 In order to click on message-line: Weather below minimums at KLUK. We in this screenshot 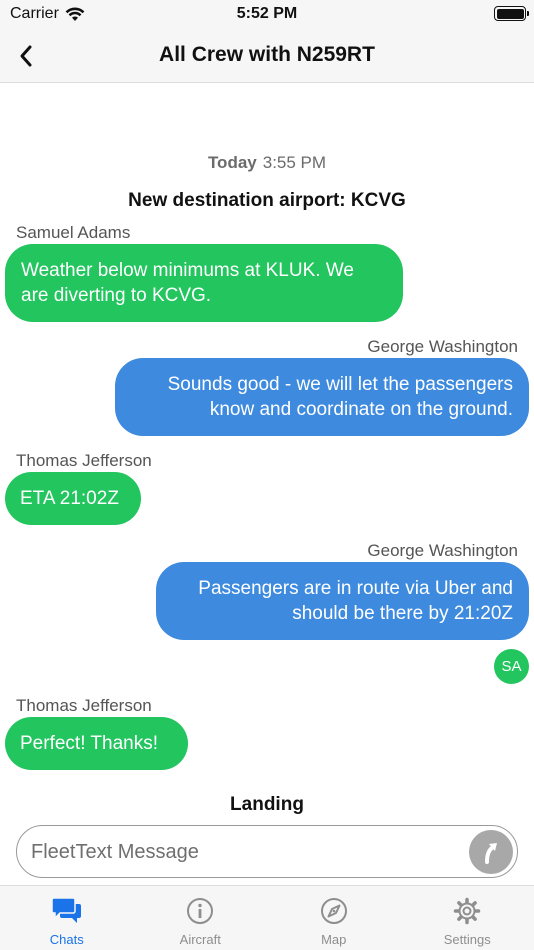, I will do `click(187, 270)`.